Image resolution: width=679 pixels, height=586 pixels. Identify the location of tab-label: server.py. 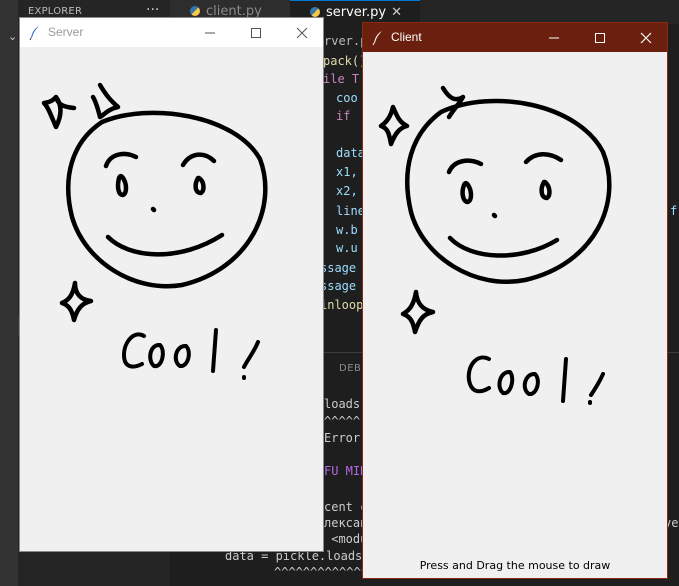
(356, 12).